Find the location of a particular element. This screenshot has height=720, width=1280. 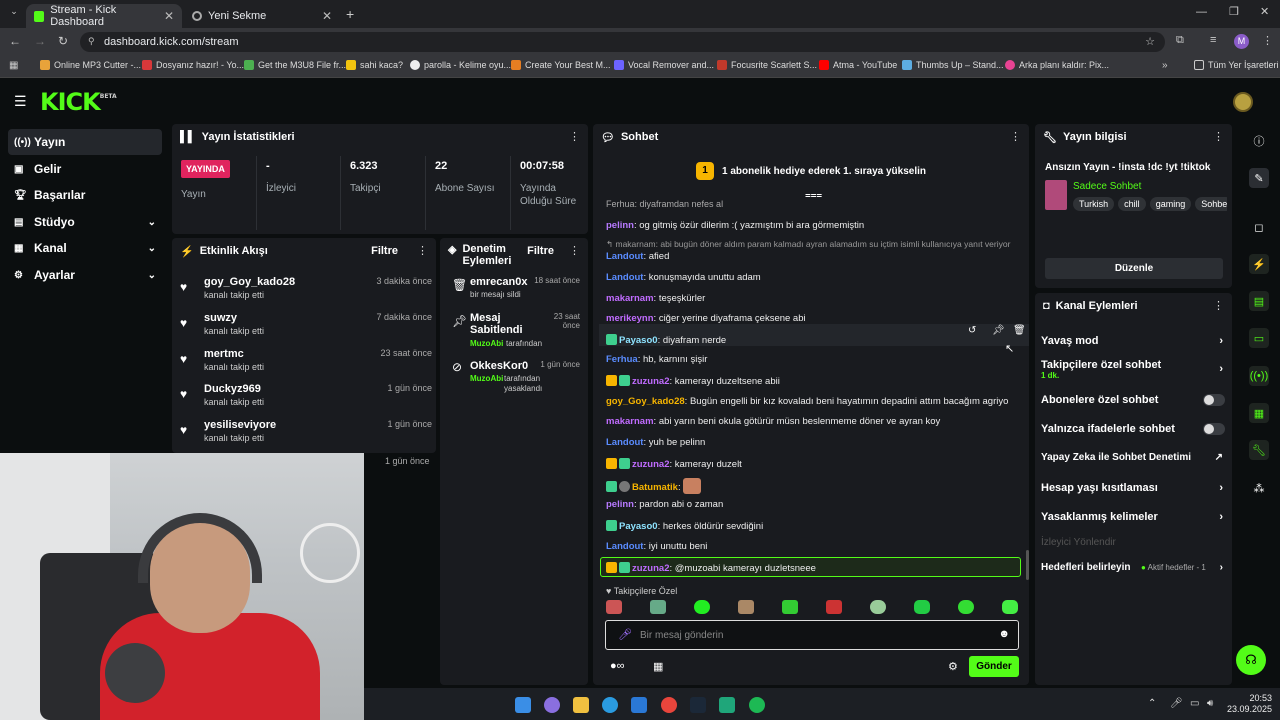

restore-icon: ❐ is located at coordinates (1234, 11).